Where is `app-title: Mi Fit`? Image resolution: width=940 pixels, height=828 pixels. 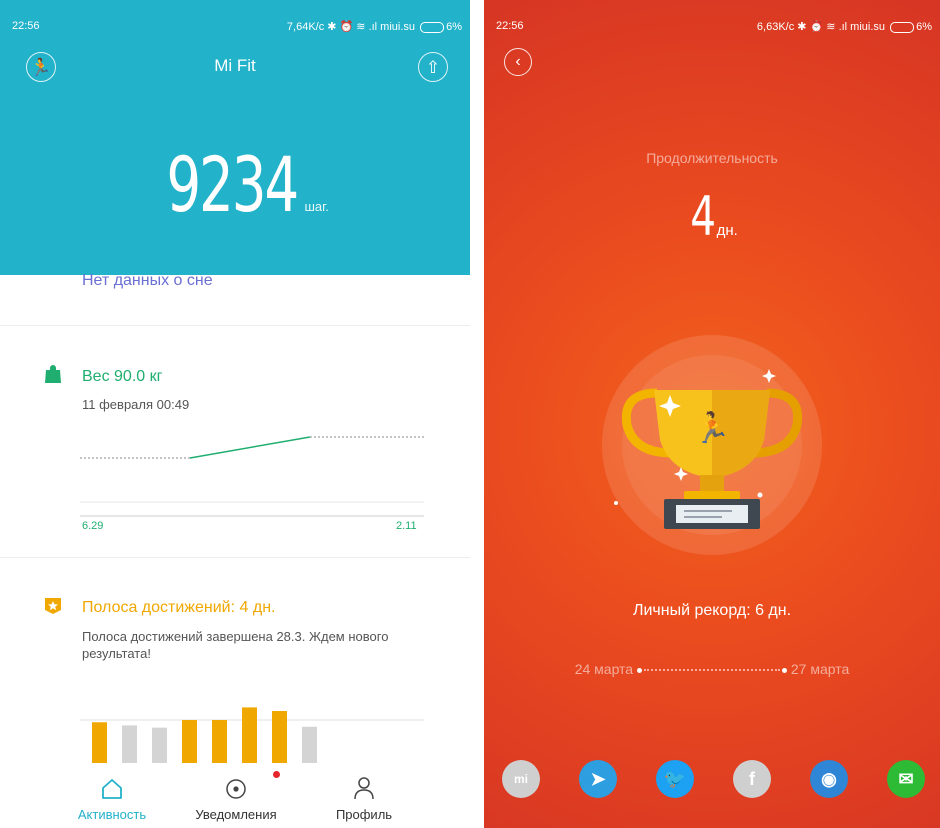
app-title: Mi Fit is located at coordinates (235, 65).